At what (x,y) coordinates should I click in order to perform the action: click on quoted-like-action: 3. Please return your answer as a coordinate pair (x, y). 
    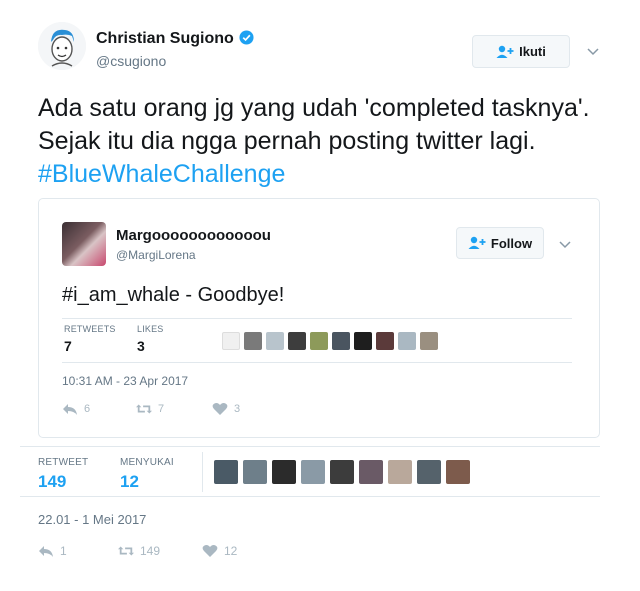
    Looking at the image, I should click on (226, 409).